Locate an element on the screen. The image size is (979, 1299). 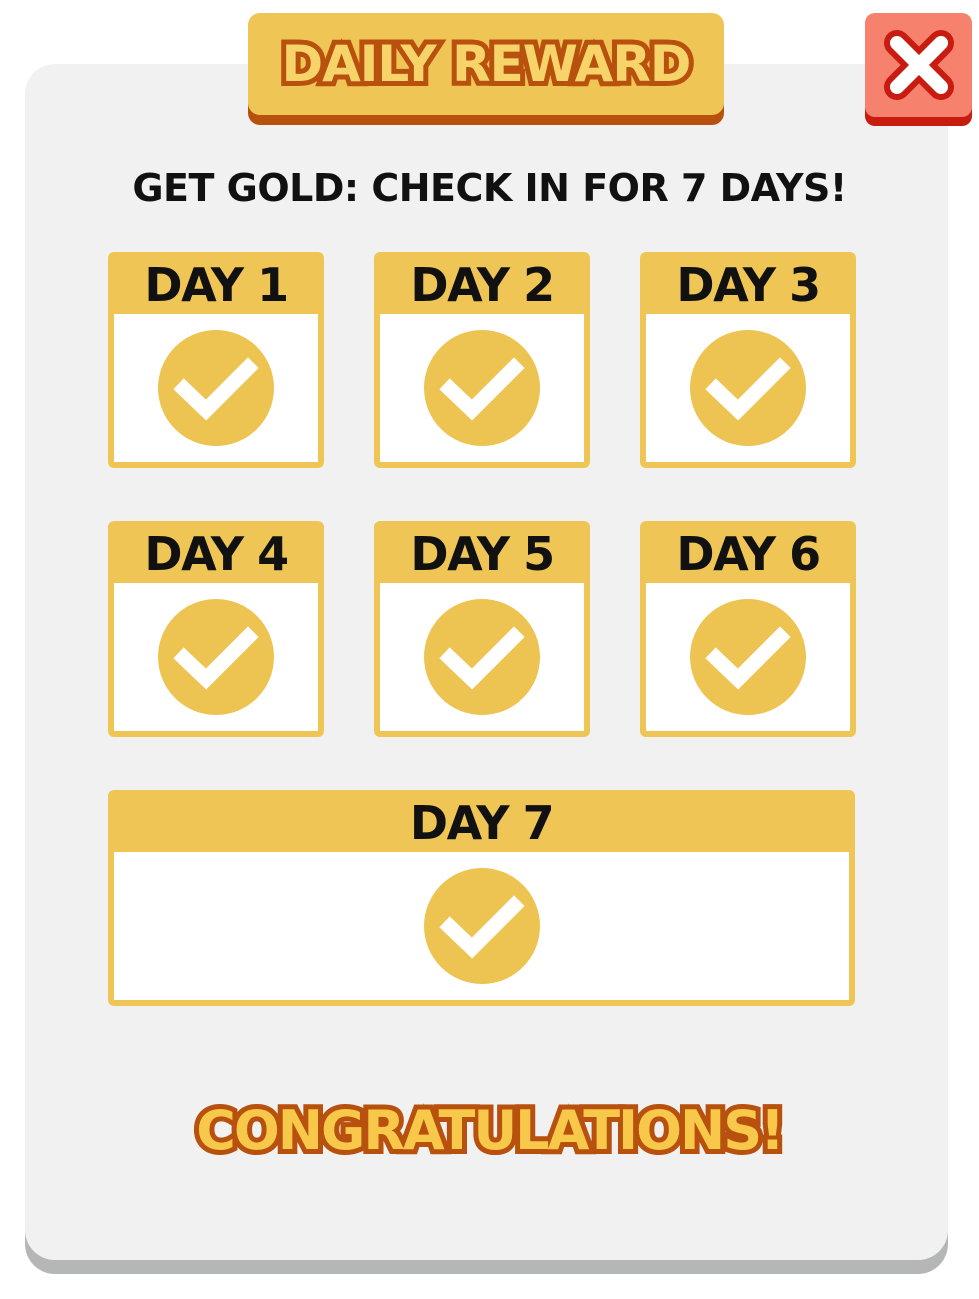
day-label: DAY 1 is located at coordinates (216, 285).